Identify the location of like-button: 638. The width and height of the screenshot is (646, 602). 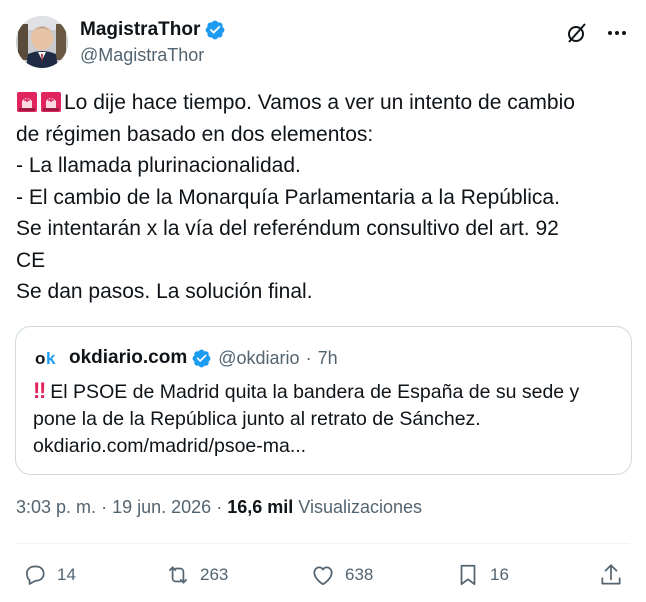
(341, 575).